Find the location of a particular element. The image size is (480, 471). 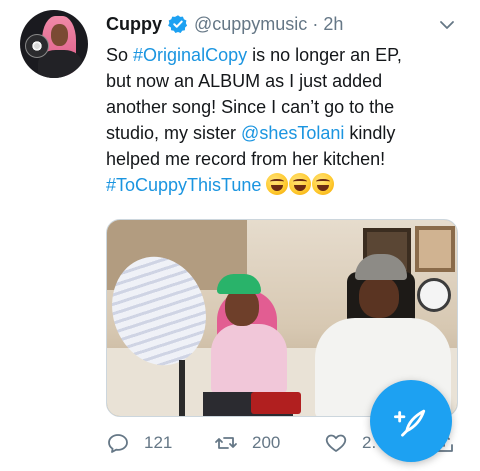

author-handle: @cuppymusic is located at coordinates (250, 24).